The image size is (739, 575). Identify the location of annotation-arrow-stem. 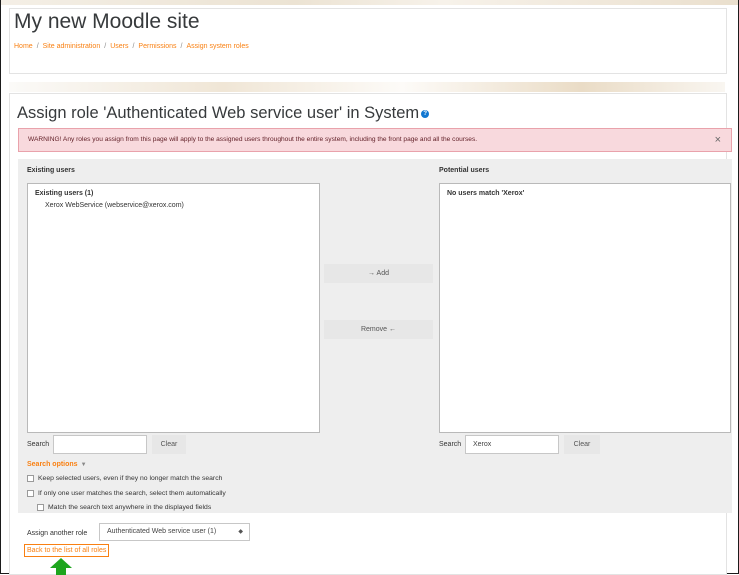
(61, 571).